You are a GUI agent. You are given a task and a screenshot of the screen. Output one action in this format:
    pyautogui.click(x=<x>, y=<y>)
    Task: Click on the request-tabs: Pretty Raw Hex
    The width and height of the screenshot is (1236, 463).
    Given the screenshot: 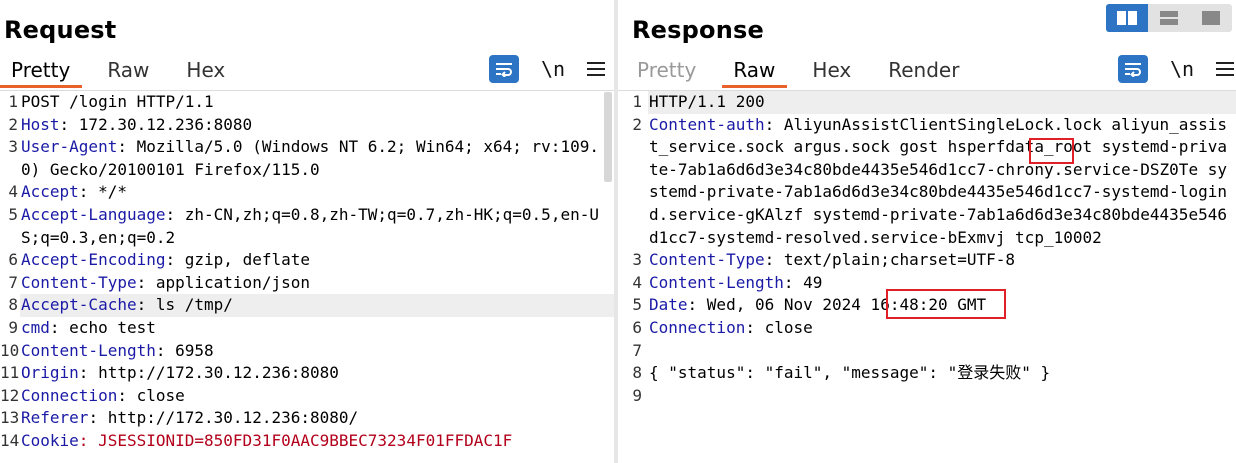 What is the action you would take?
    pyautogui.click(x=125, y=72)
    